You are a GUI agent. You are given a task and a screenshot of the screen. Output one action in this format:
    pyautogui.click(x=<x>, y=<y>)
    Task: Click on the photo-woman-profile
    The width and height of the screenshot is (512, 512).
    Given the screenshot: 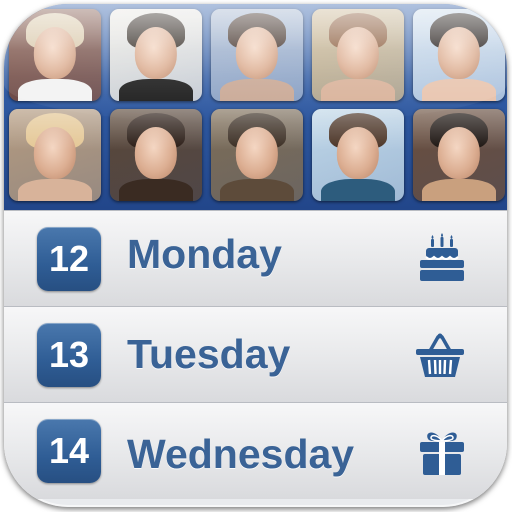 What is the action you would take?
    pyautogui.click(x=459, y=55)
    